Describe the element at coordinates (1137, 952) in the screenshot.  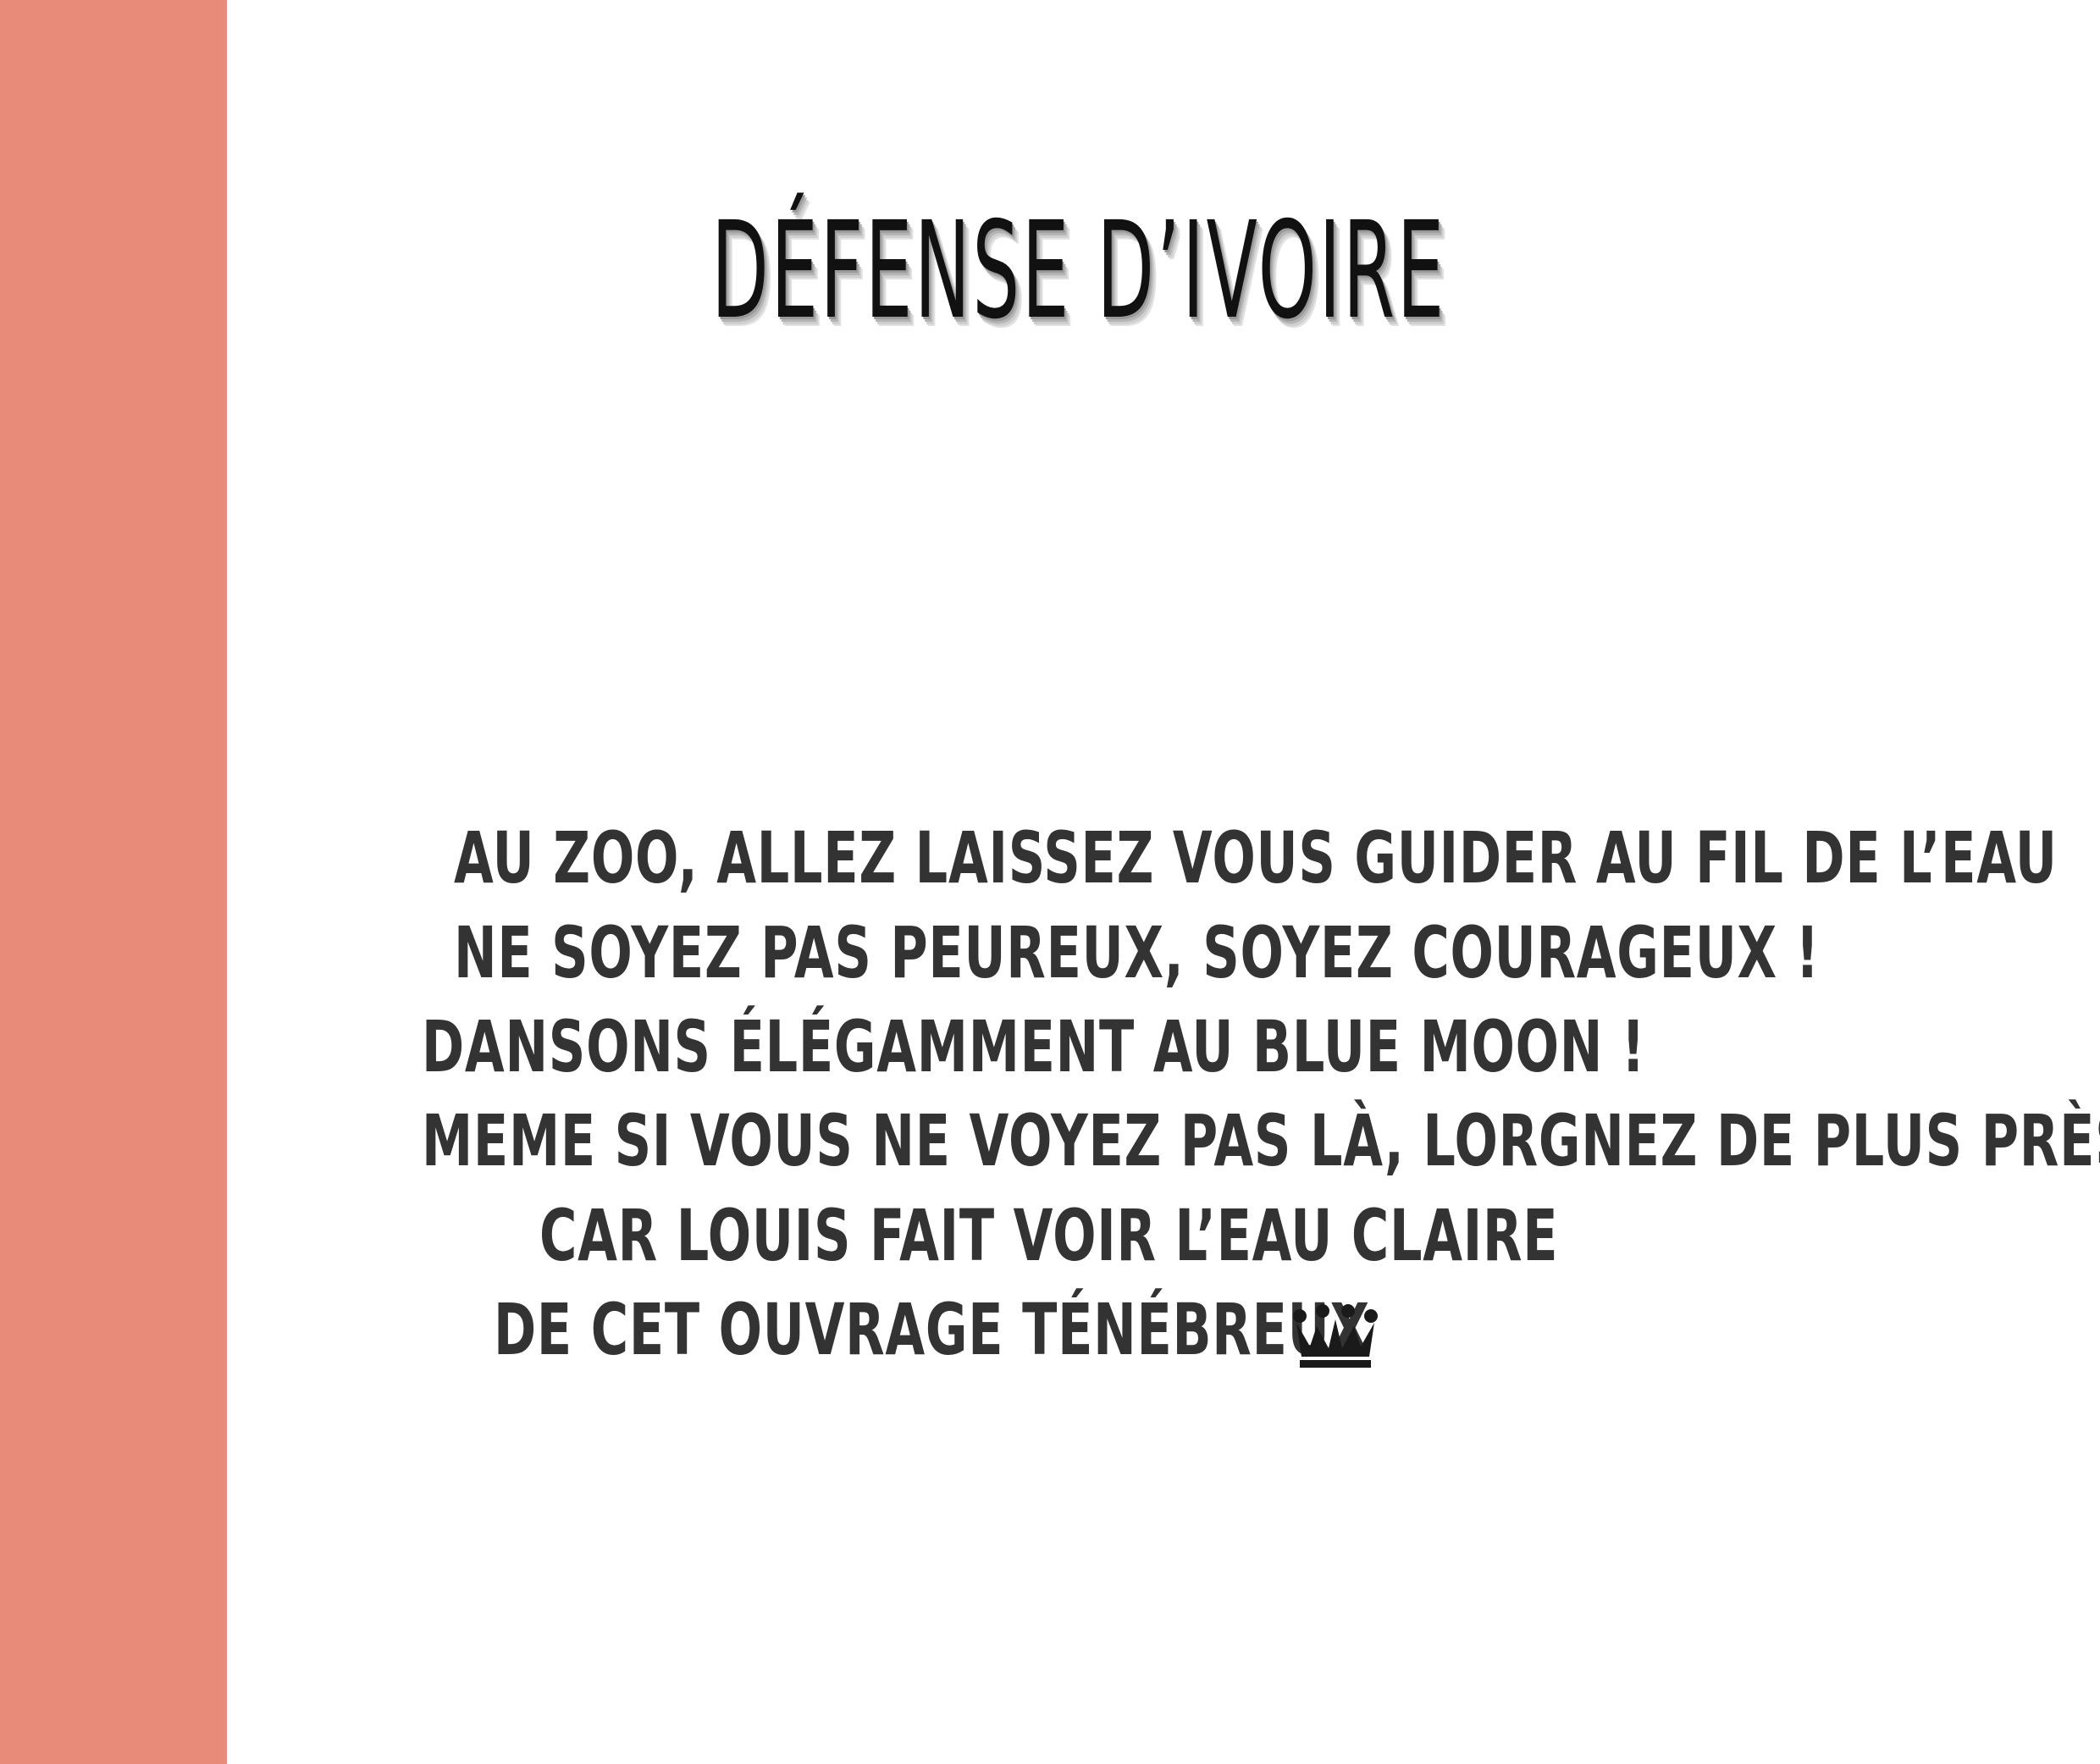
I see `lyric-line-2: NE SOYEZ PAS PEUREUX, SOYEZ COURAGEUX !` at that location.